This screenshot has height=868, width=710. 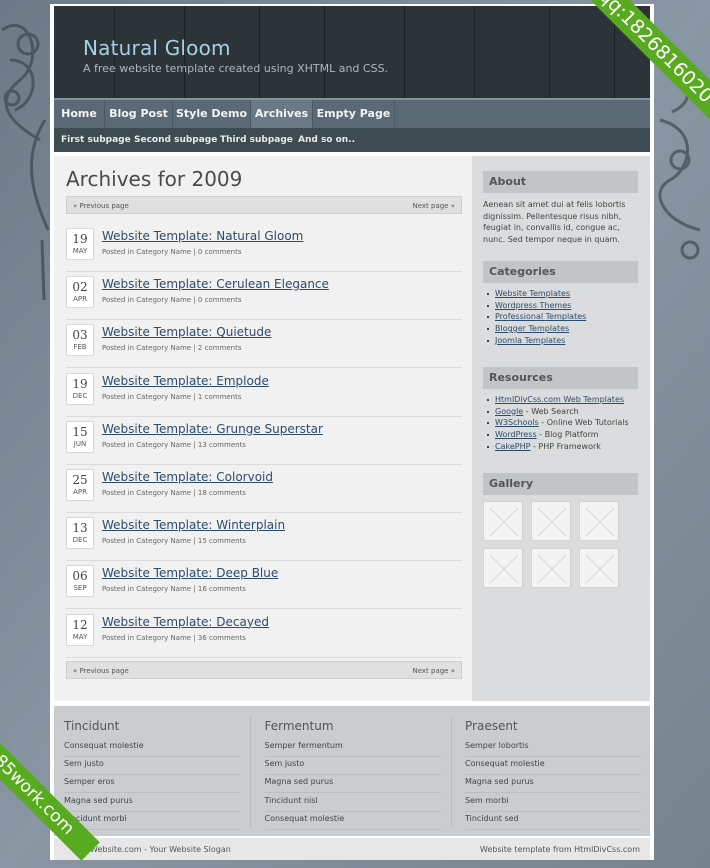 I want to click on category-link: Website Templates, so click(x=532, y=293).